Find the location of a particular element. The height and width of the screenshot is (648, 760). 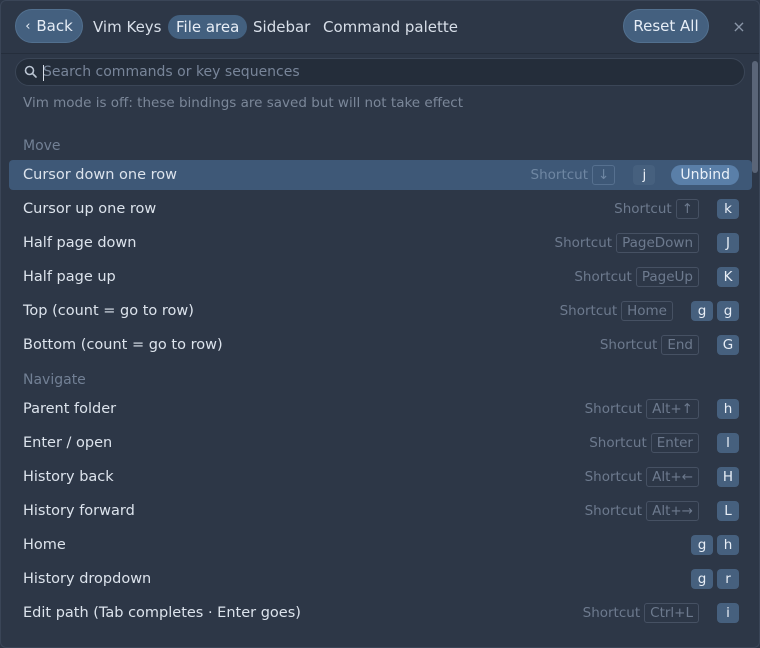

binding-row: Enter / open Shortcut Enter l is located at coordinates (380, 443).